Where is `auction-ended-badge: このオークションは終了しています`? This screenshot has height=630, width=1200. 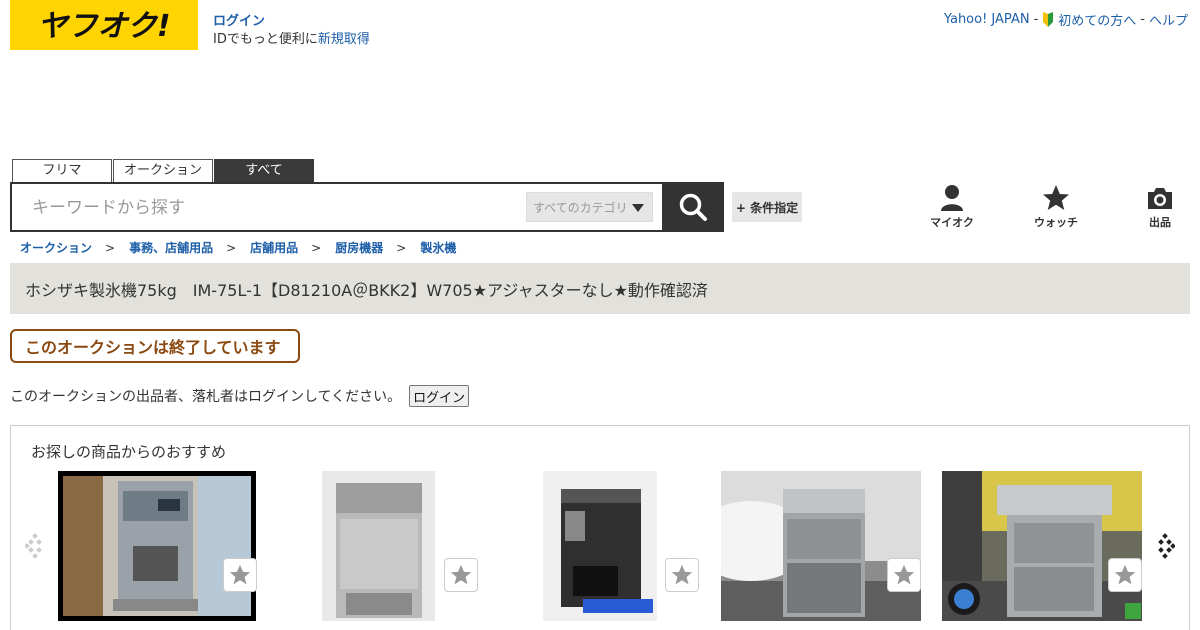 auction-ended-badge: このオークションは終了しています is located at coordinates (155, 346).